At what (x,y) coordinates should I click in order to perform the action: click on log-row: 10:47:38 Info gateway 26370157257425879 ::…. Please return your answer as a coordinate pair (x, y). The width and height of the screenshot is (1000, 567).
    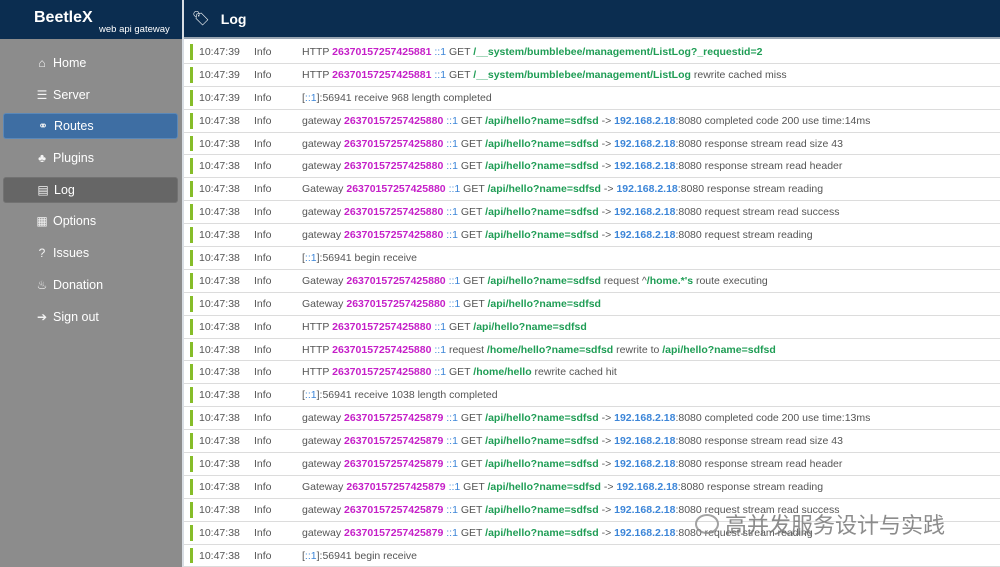
    Looking at the image, I should click on (592, 533).